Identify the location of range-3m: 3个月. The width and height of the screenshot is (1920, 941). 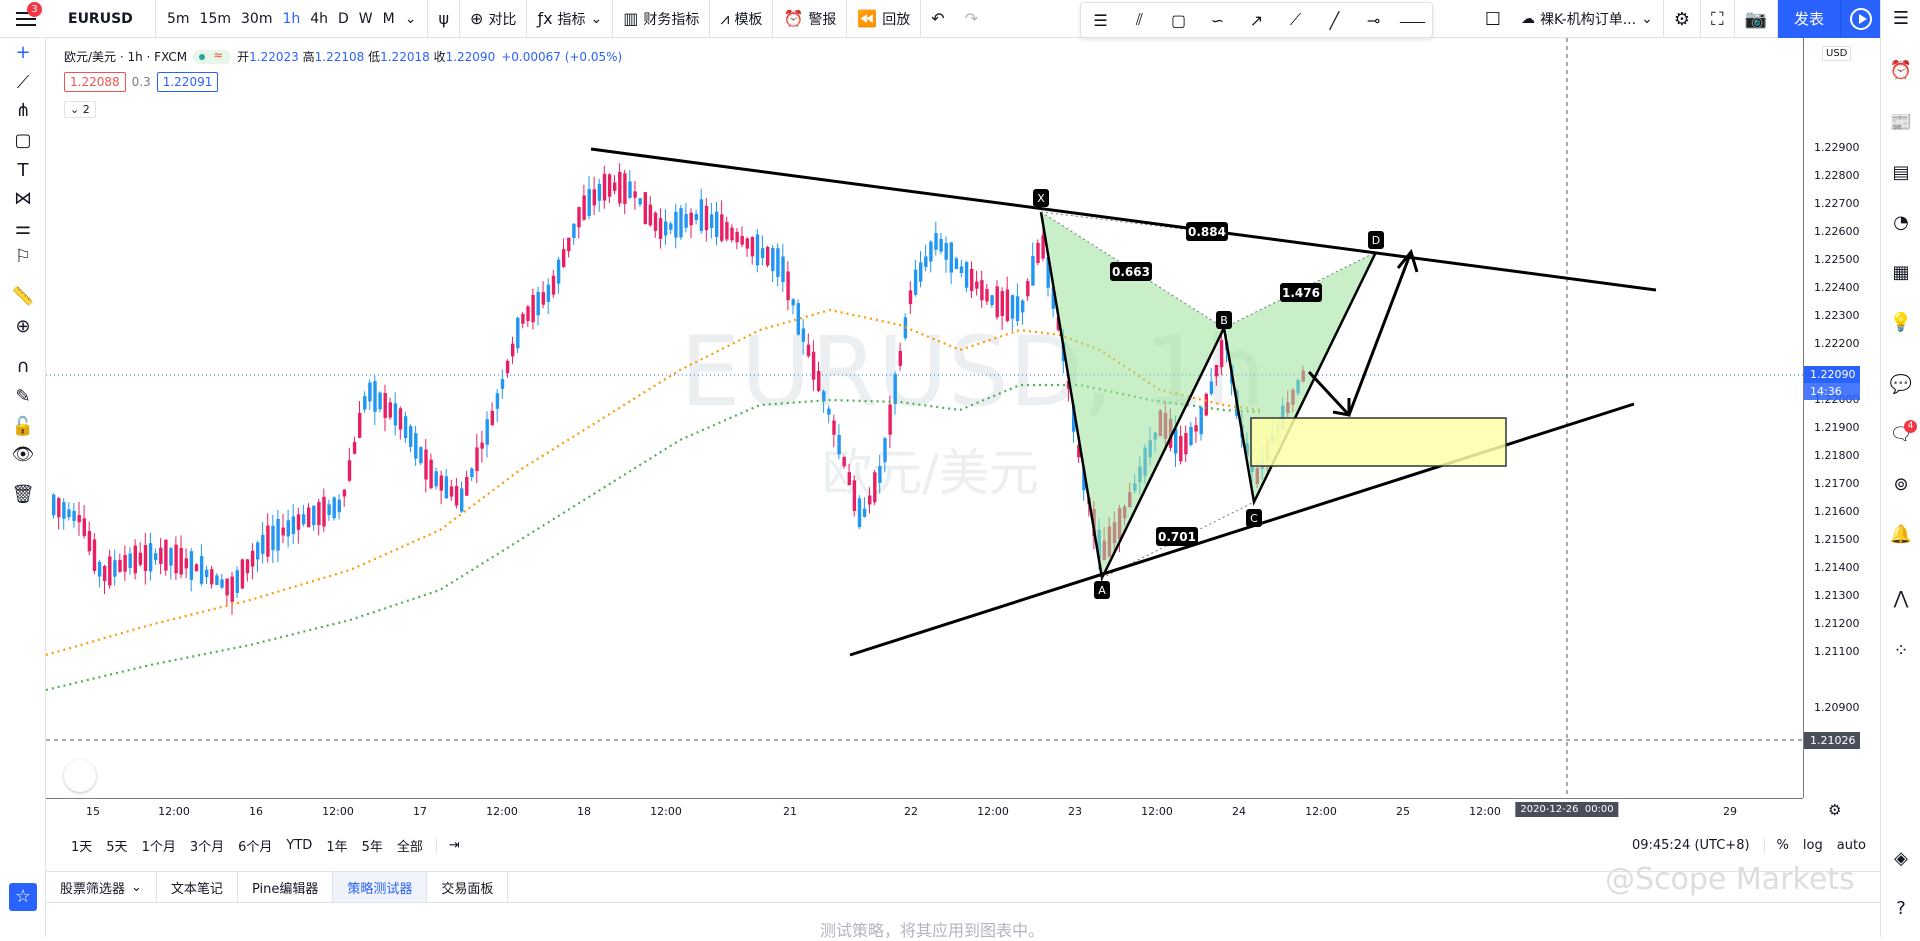
(207, 845).